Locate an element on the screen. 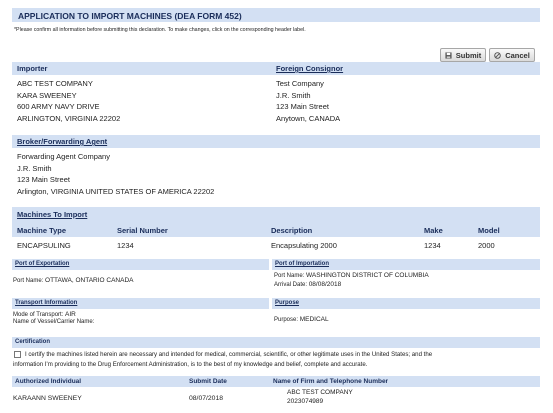 This screenshot has height=413, width=553. cancel-button: Cancel is located at coordinates (512, 55).